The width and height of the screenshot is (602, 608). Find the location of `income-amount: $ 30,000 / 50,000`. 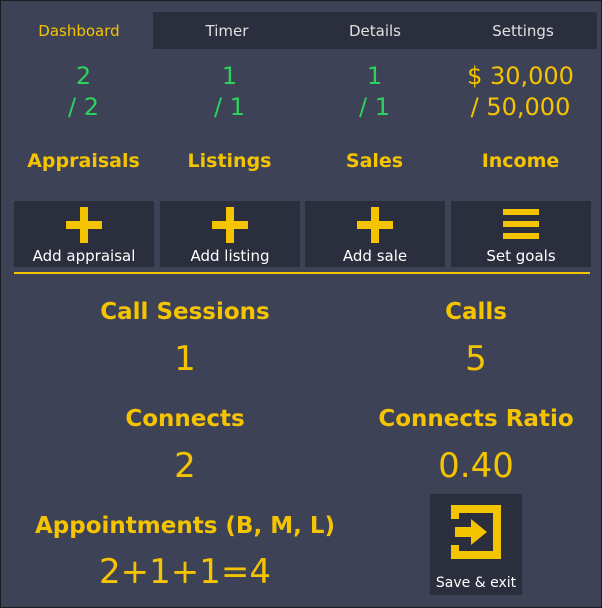

income-amount: $ 30,000 / 50,000 is located at coordinates (520, 92).